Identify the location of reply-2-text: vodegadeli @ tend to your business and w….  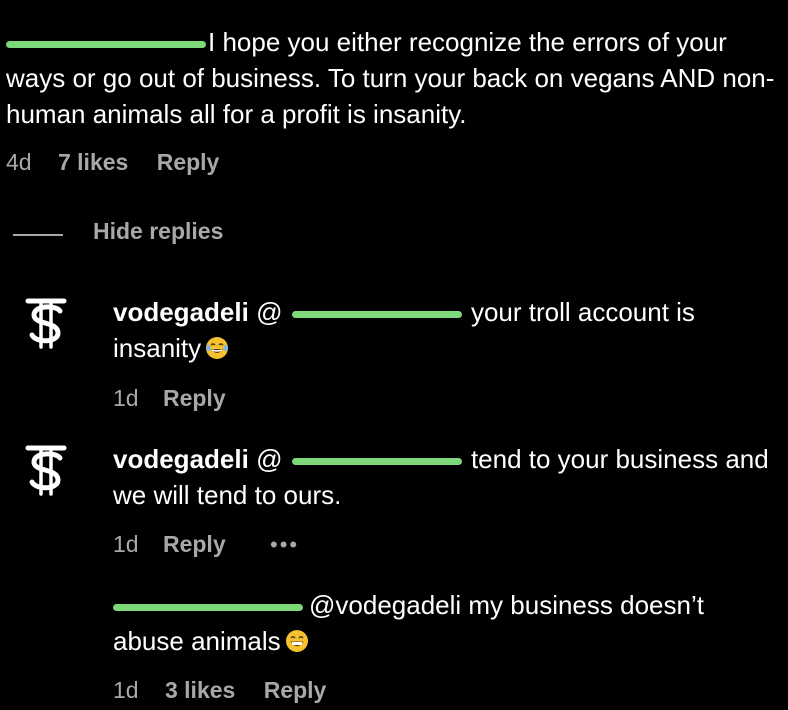
(445, 477).